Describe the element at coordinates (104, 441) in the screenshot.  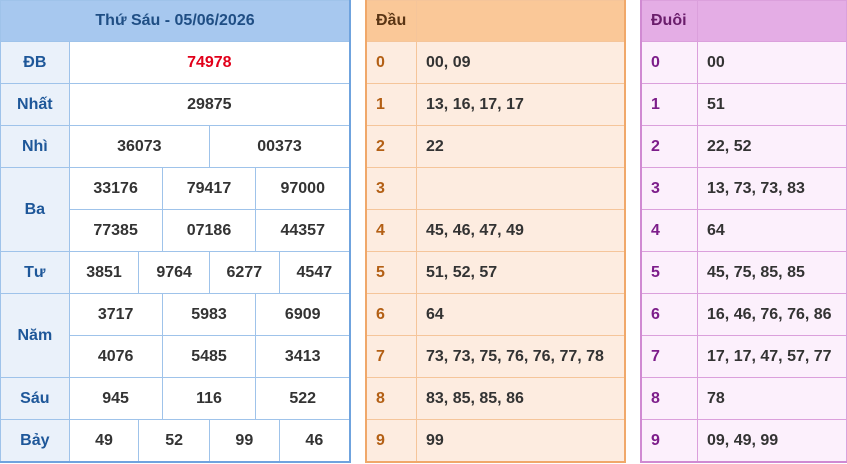
I see `prize-value: 49` at that location.